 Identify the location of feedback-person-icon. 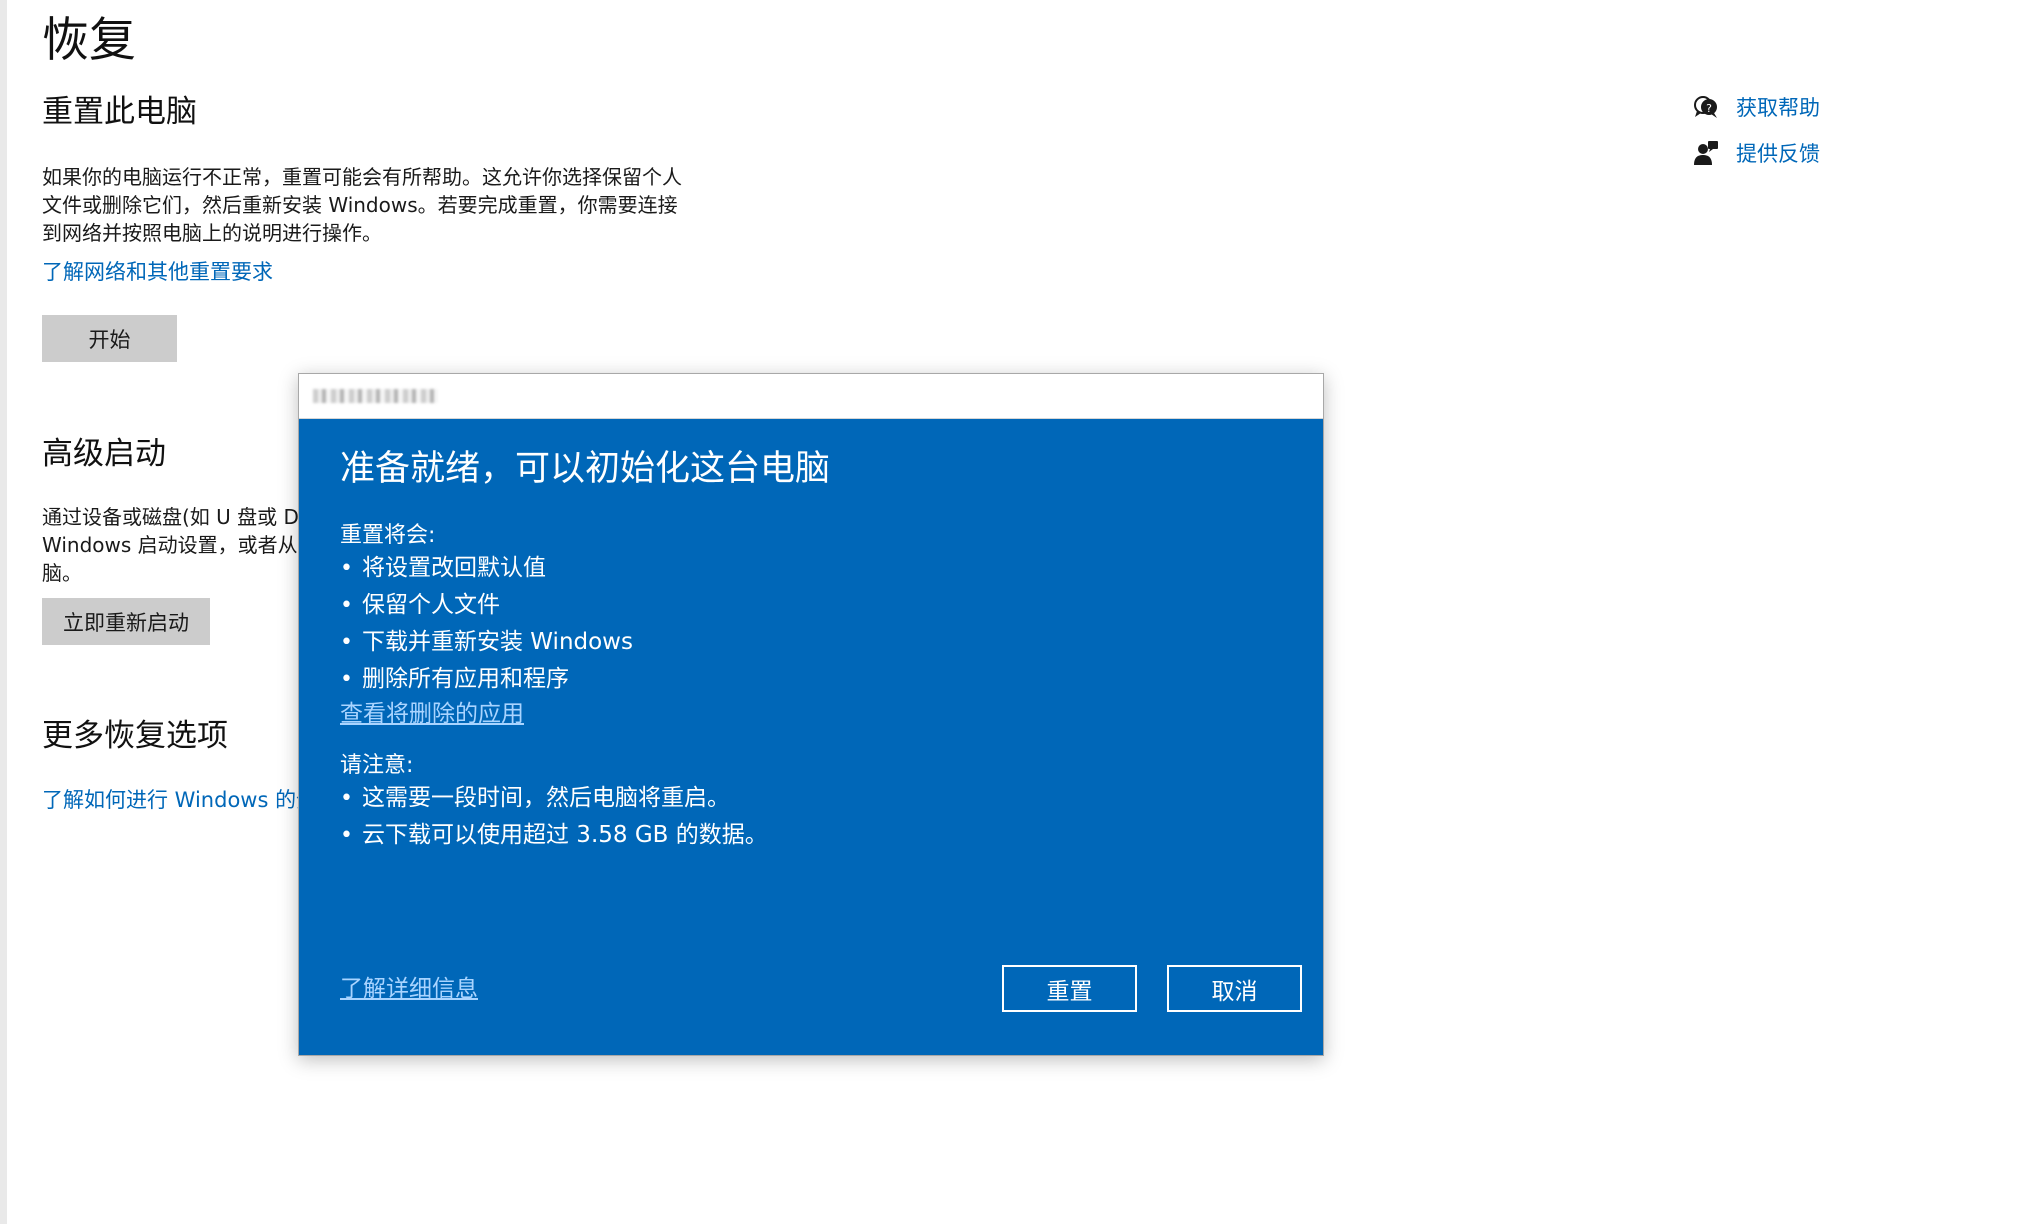
(1706, 153).